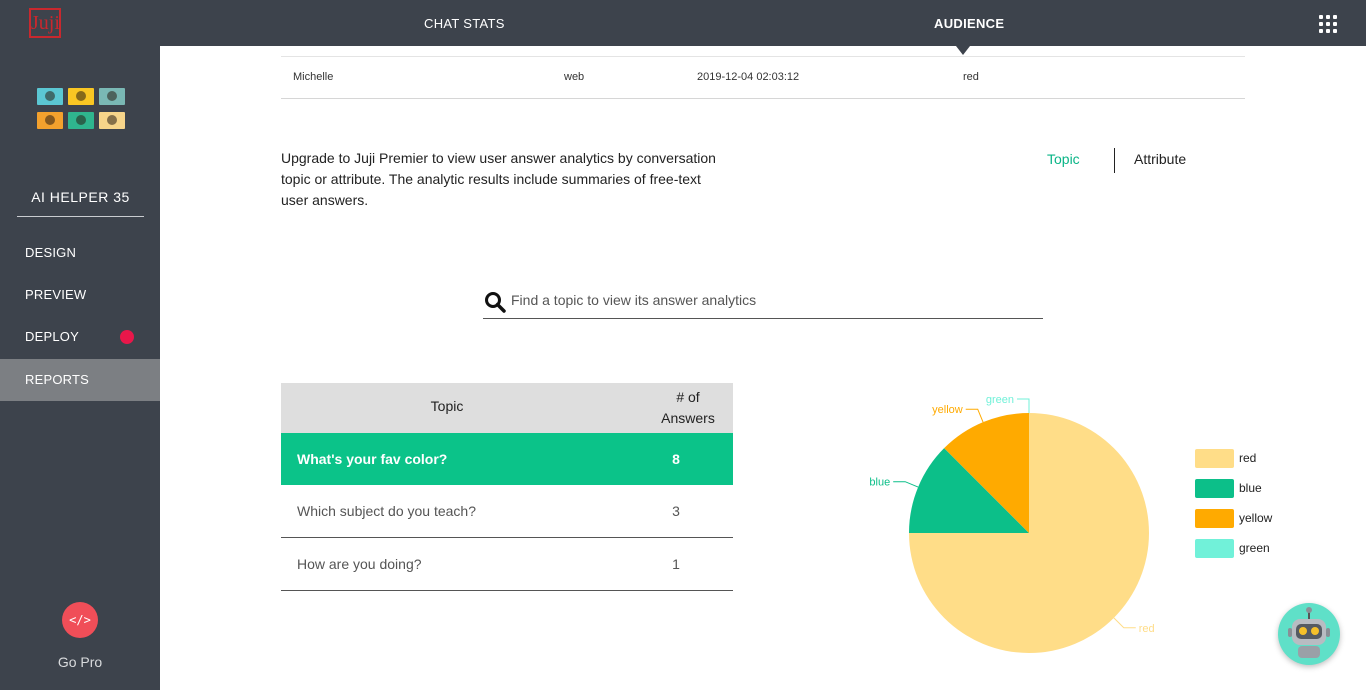  Describe the element at coordinates (683, 23) in the screenshot. I see `top-bar: Juji CHAT STATS AUDIENCE` at that location.